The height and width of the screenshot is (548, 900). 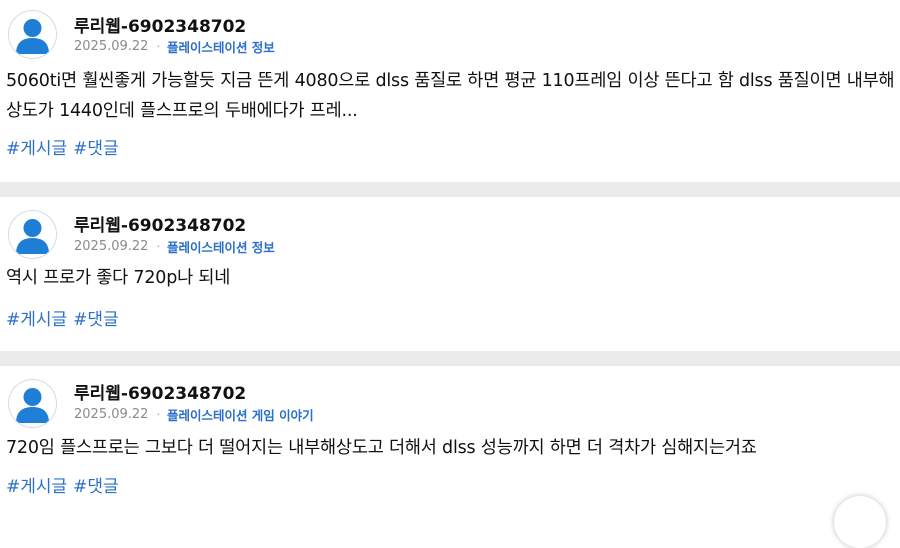 What do you see at coordinates (451, 278) in the screenshot?
I see `comment-body: 역시 프로가 좋다 720p나 되네` at bounding box center [451, 278].